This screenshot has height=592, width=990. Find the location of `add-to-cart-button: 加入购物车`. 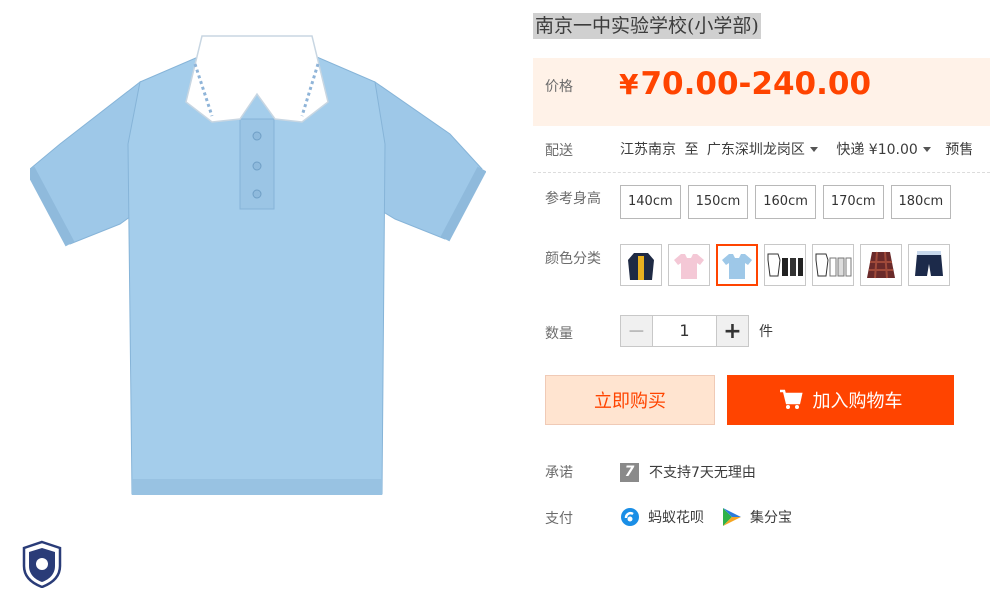

add-to-cart-button: 加入购物车 is located at coordinates (840, 400).